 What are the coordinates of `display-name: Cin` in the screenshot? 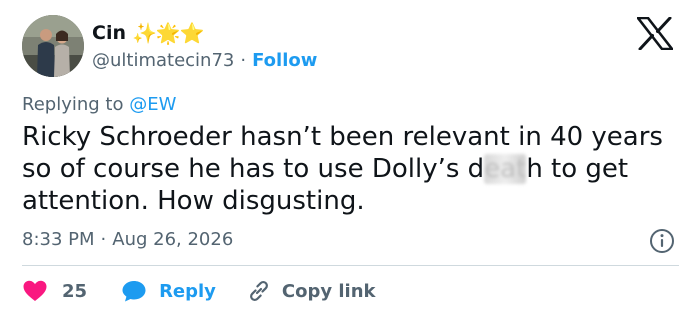 It's located at (109, 33).